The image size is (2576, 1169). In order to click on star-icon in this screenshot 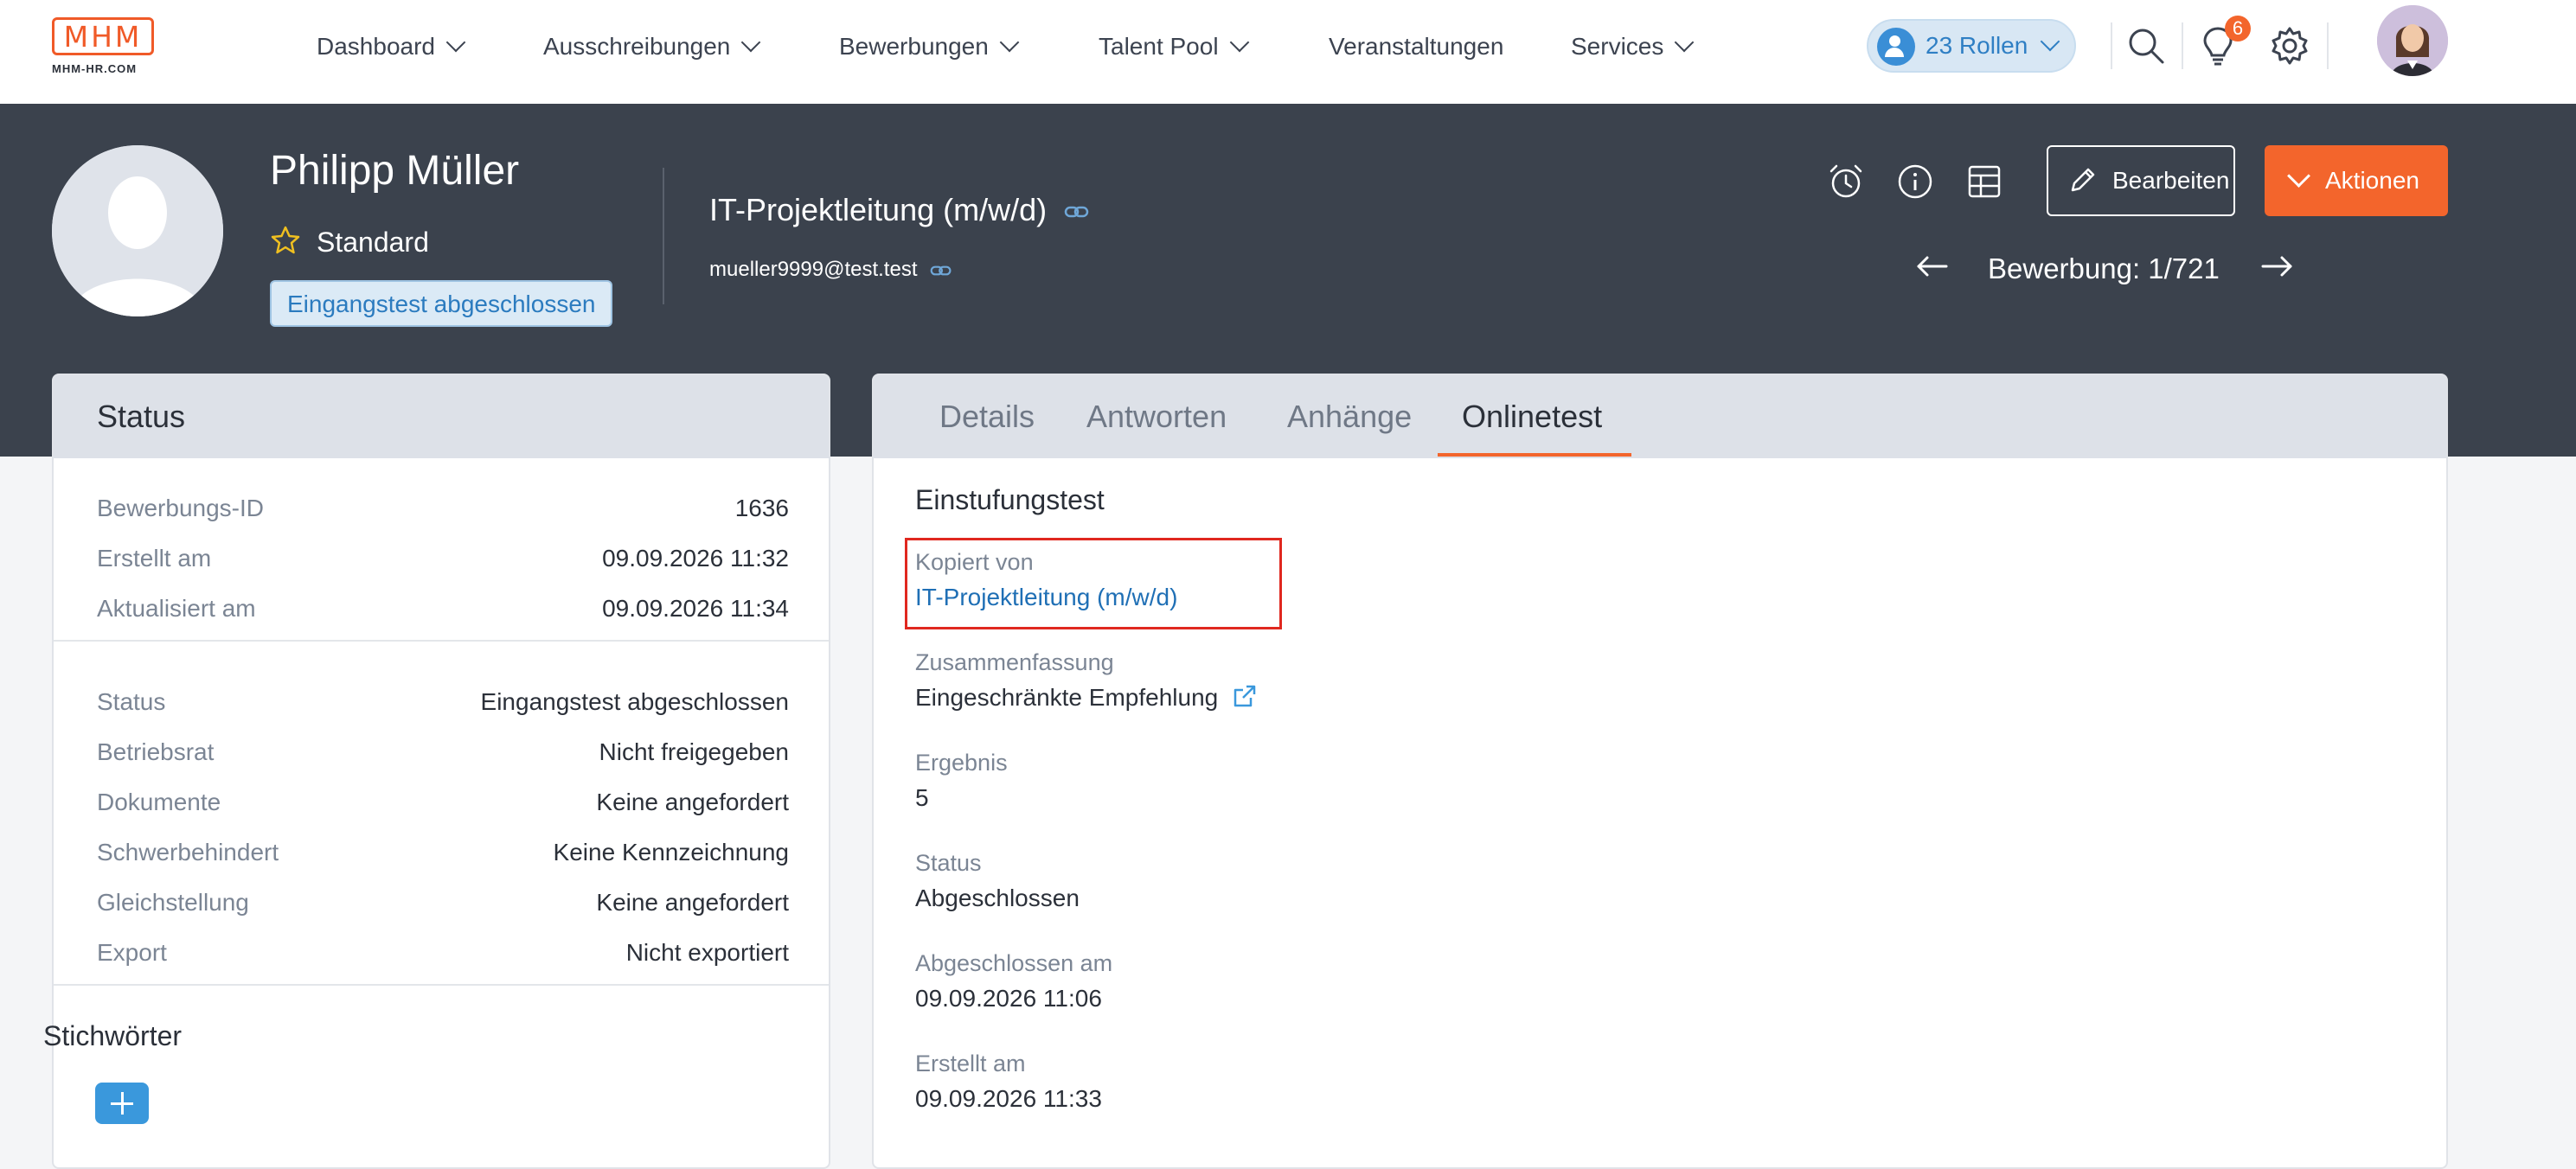, I will do `click(285, 240)`.